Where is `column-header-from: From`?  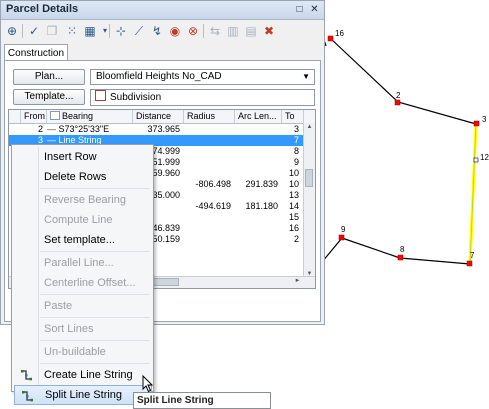
column-header-from: From is located at coordinates (34, 116).